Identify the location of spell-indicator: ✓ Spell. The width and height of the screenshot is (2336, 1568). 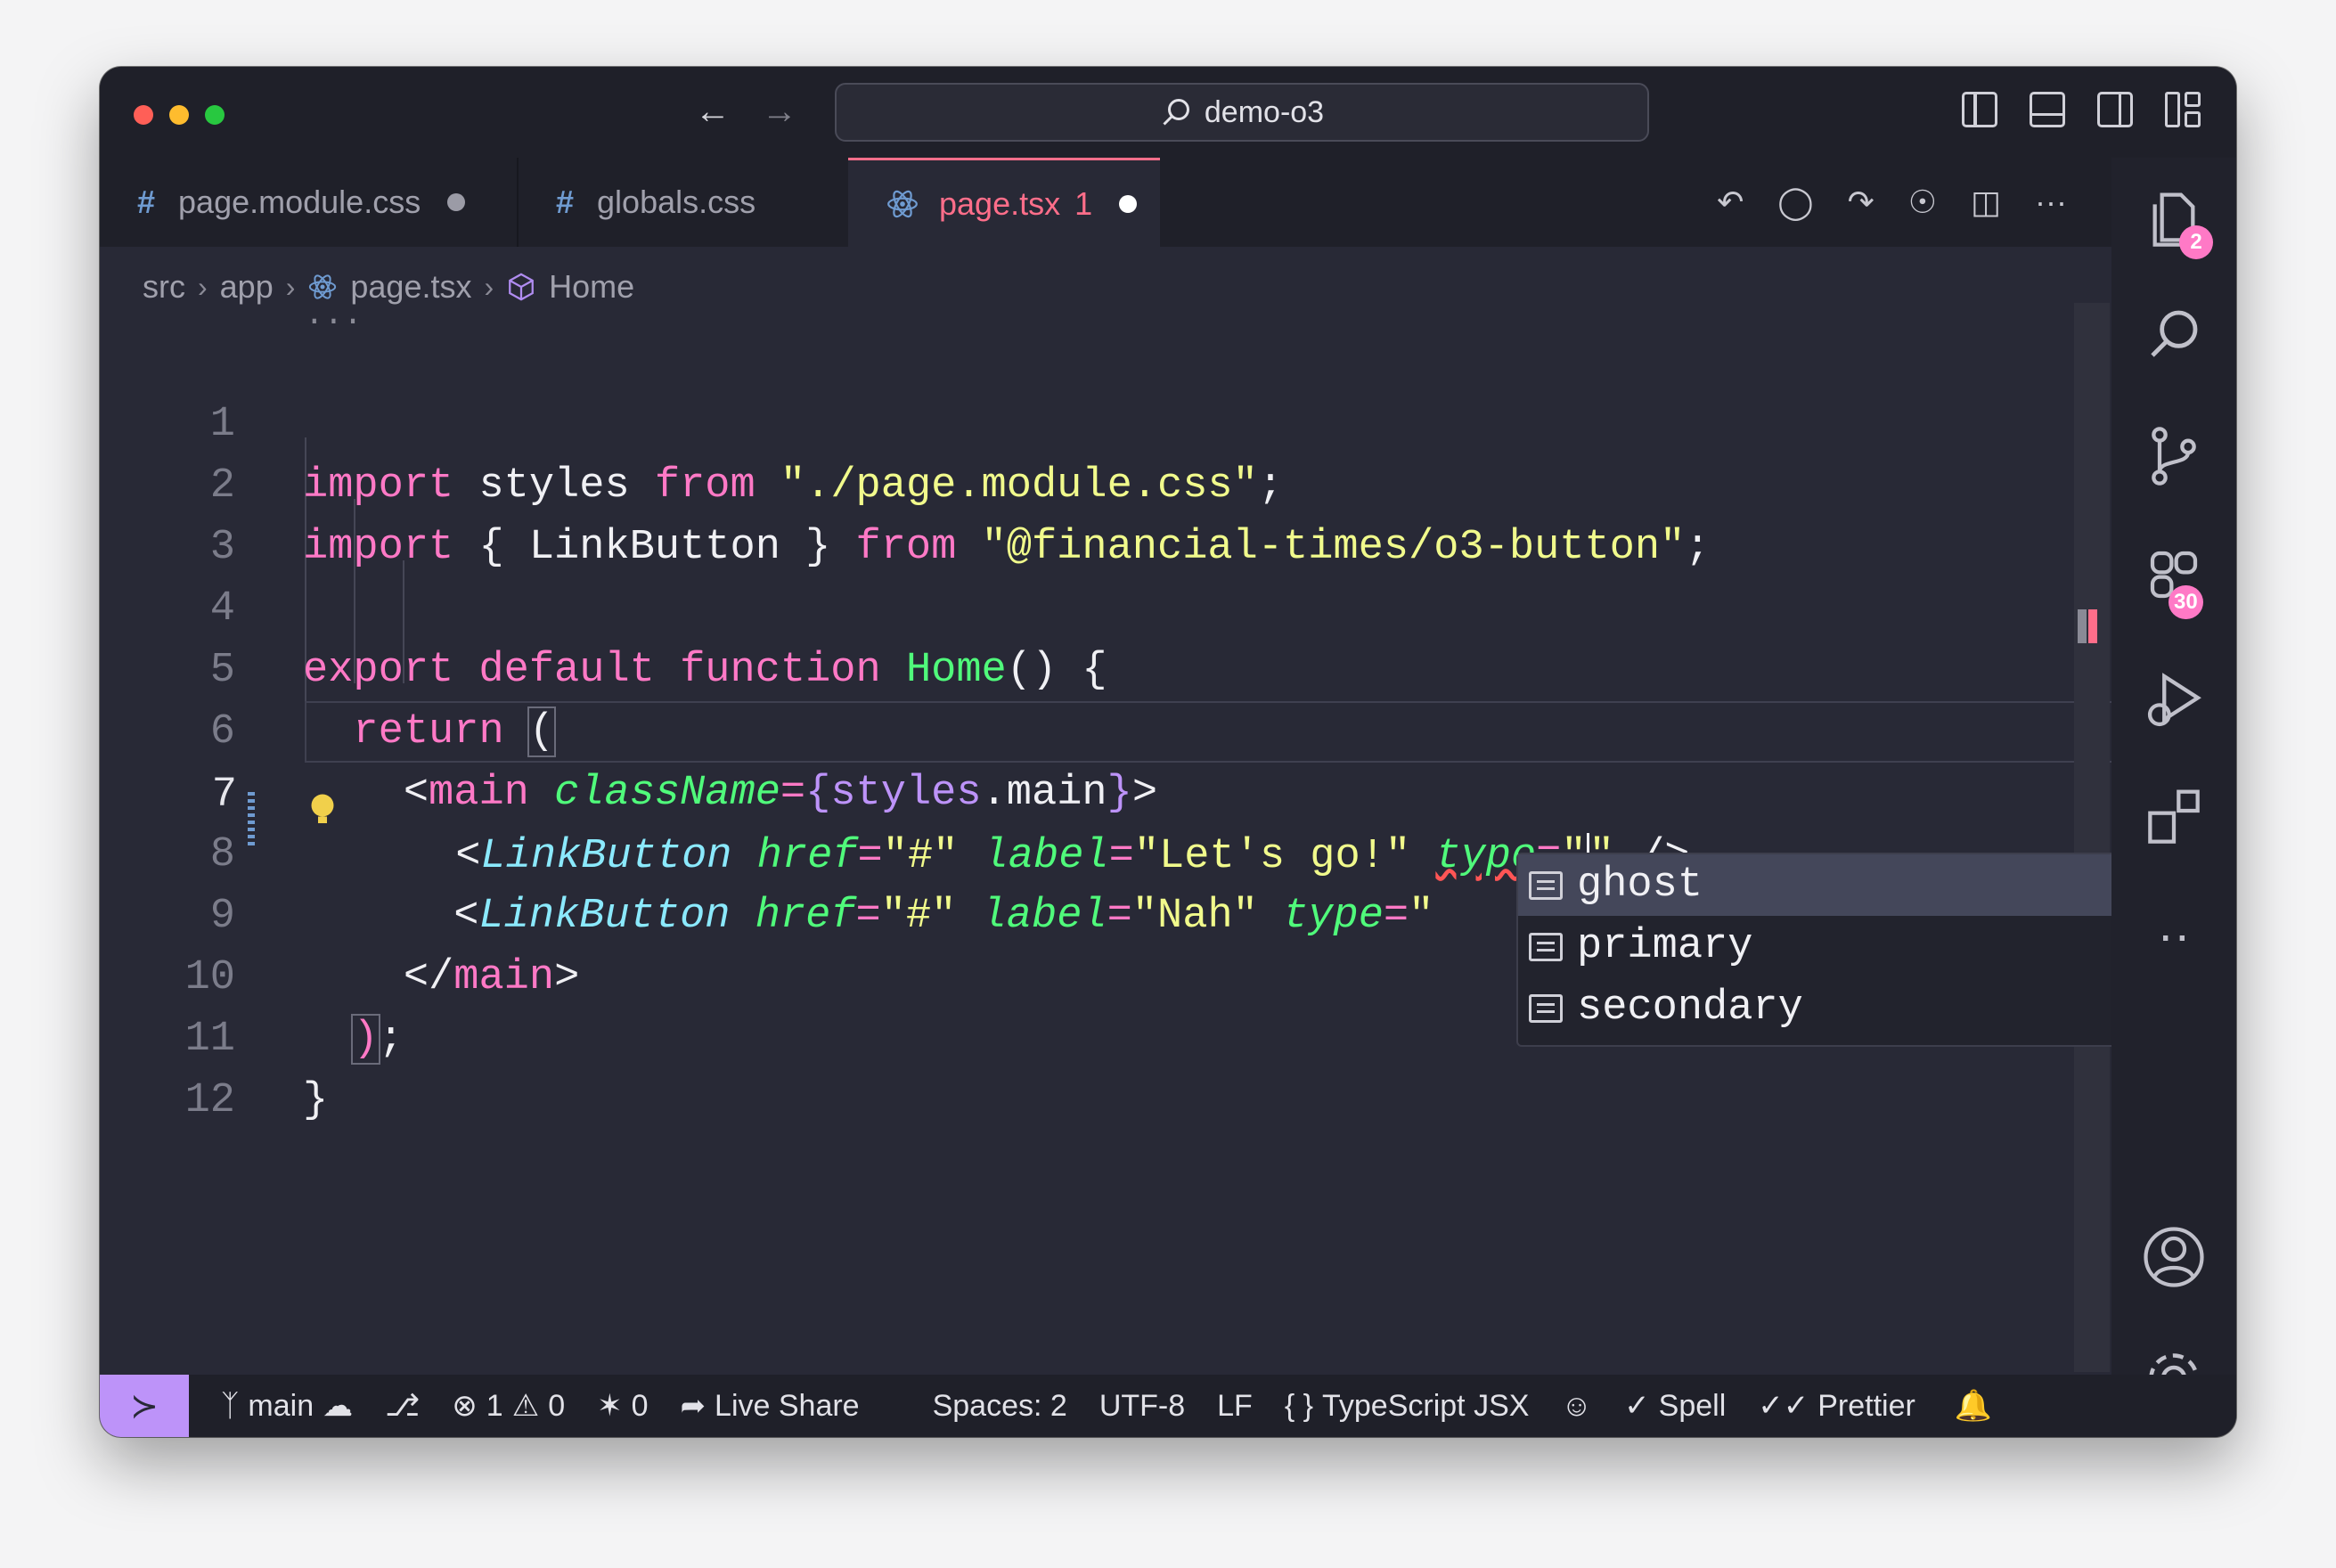
(1675, 1406).